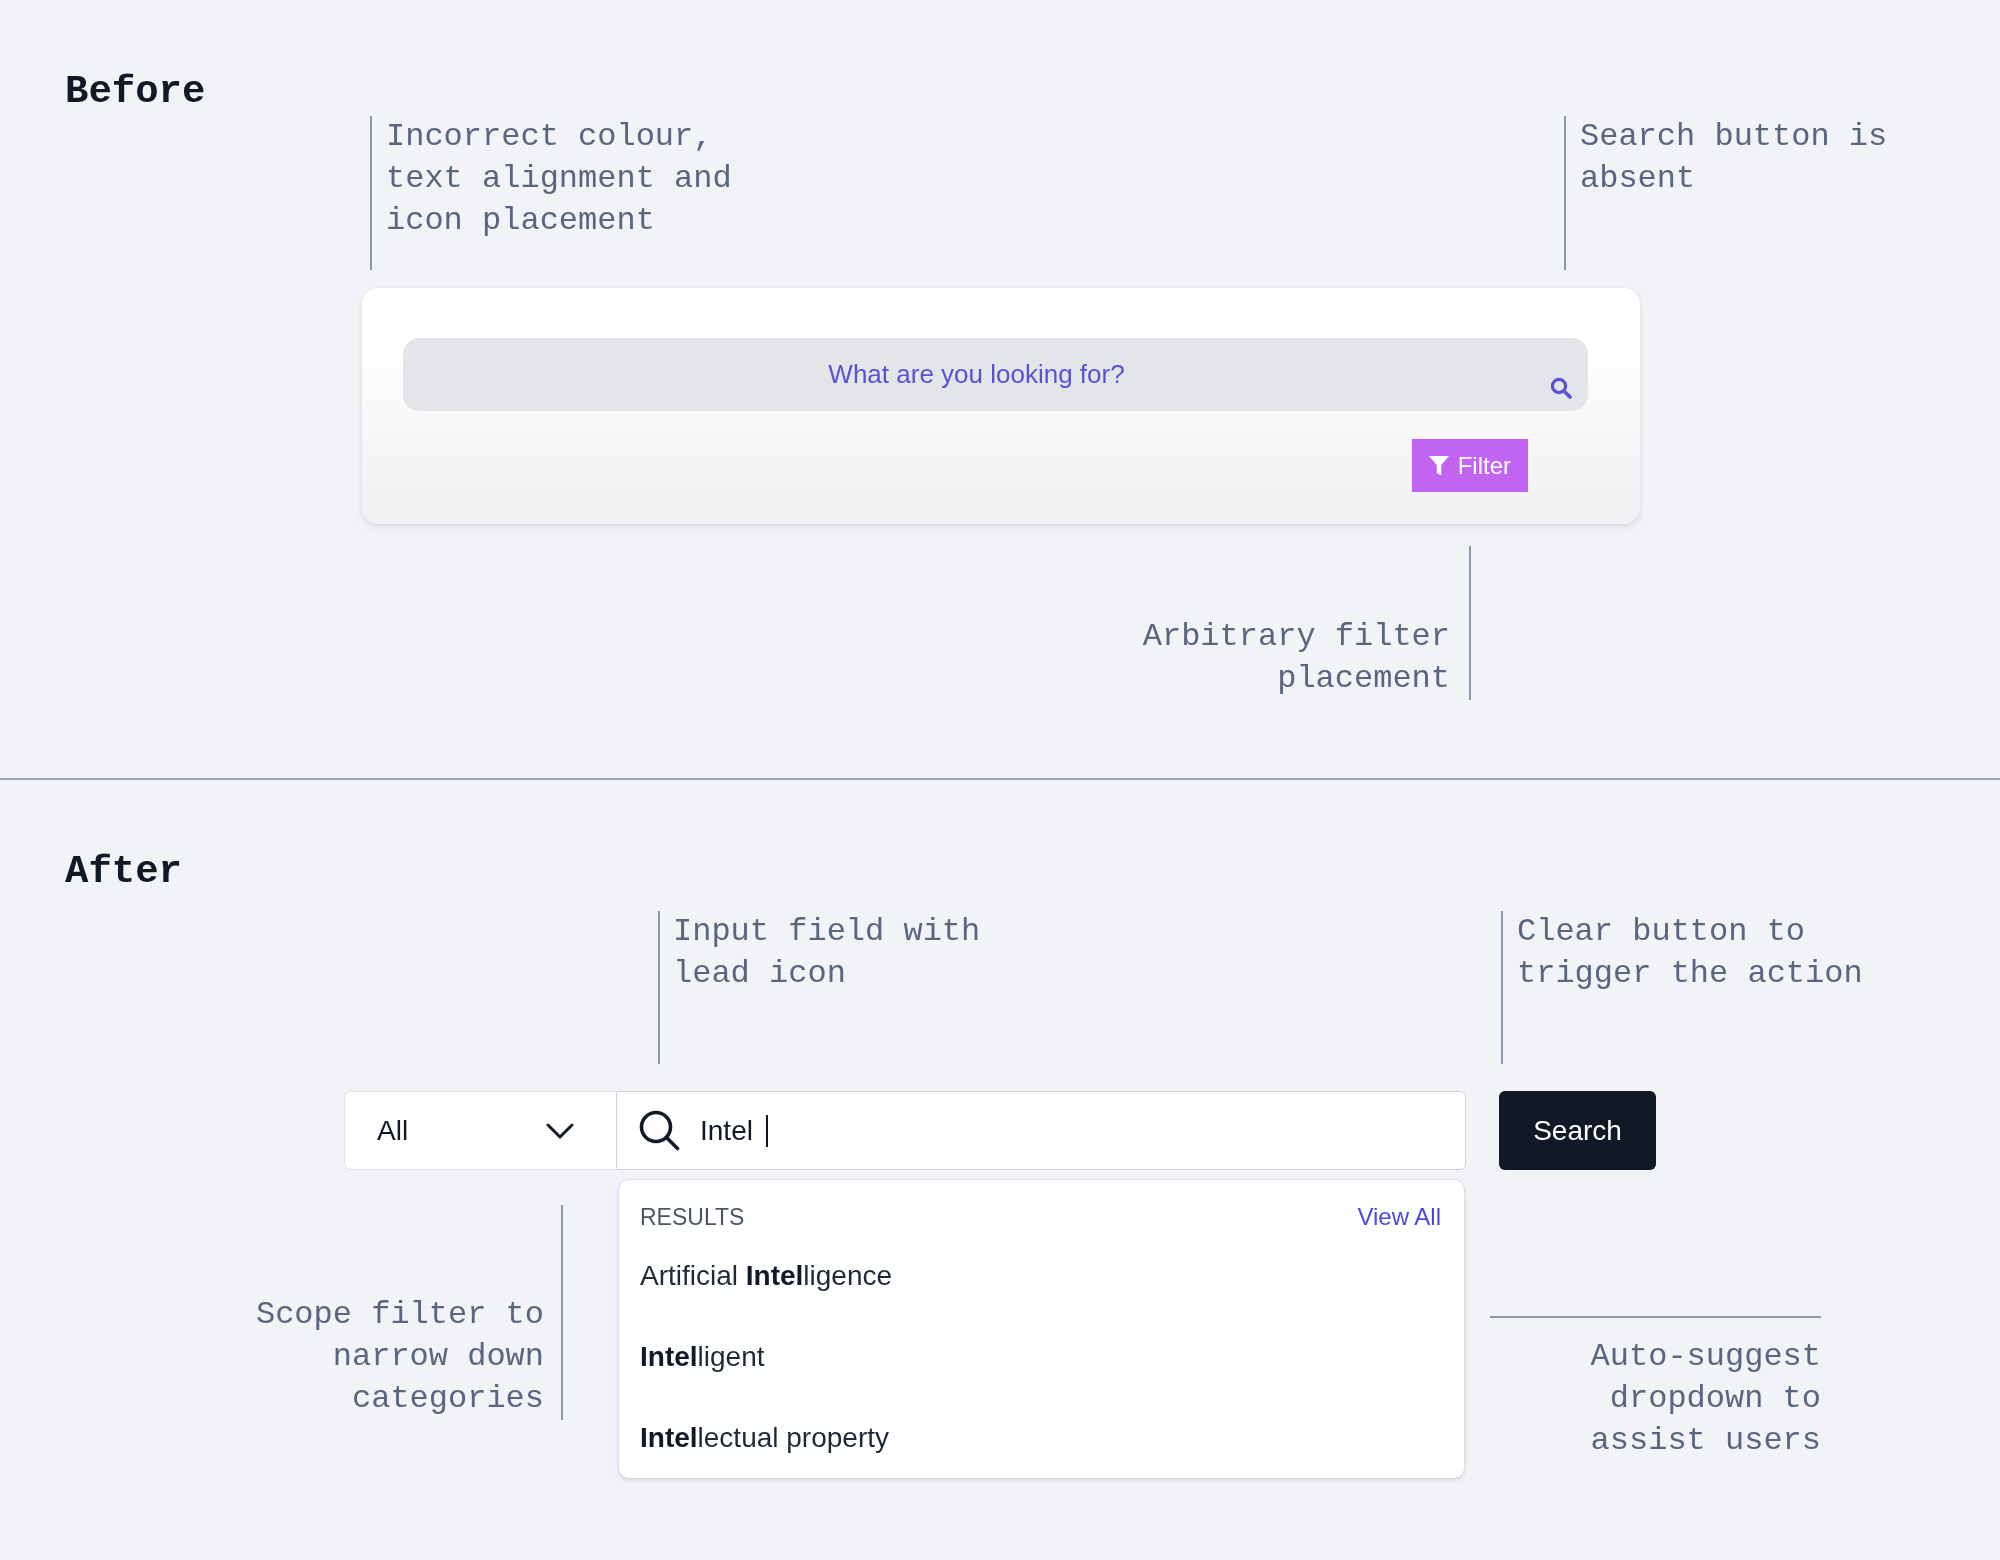 The image size is (2000, 1560). Describe the element at coordinates (1705, 1399) in the screenshot. I see `callout-text: Auto-suggest dropdown to assist users` at that location.